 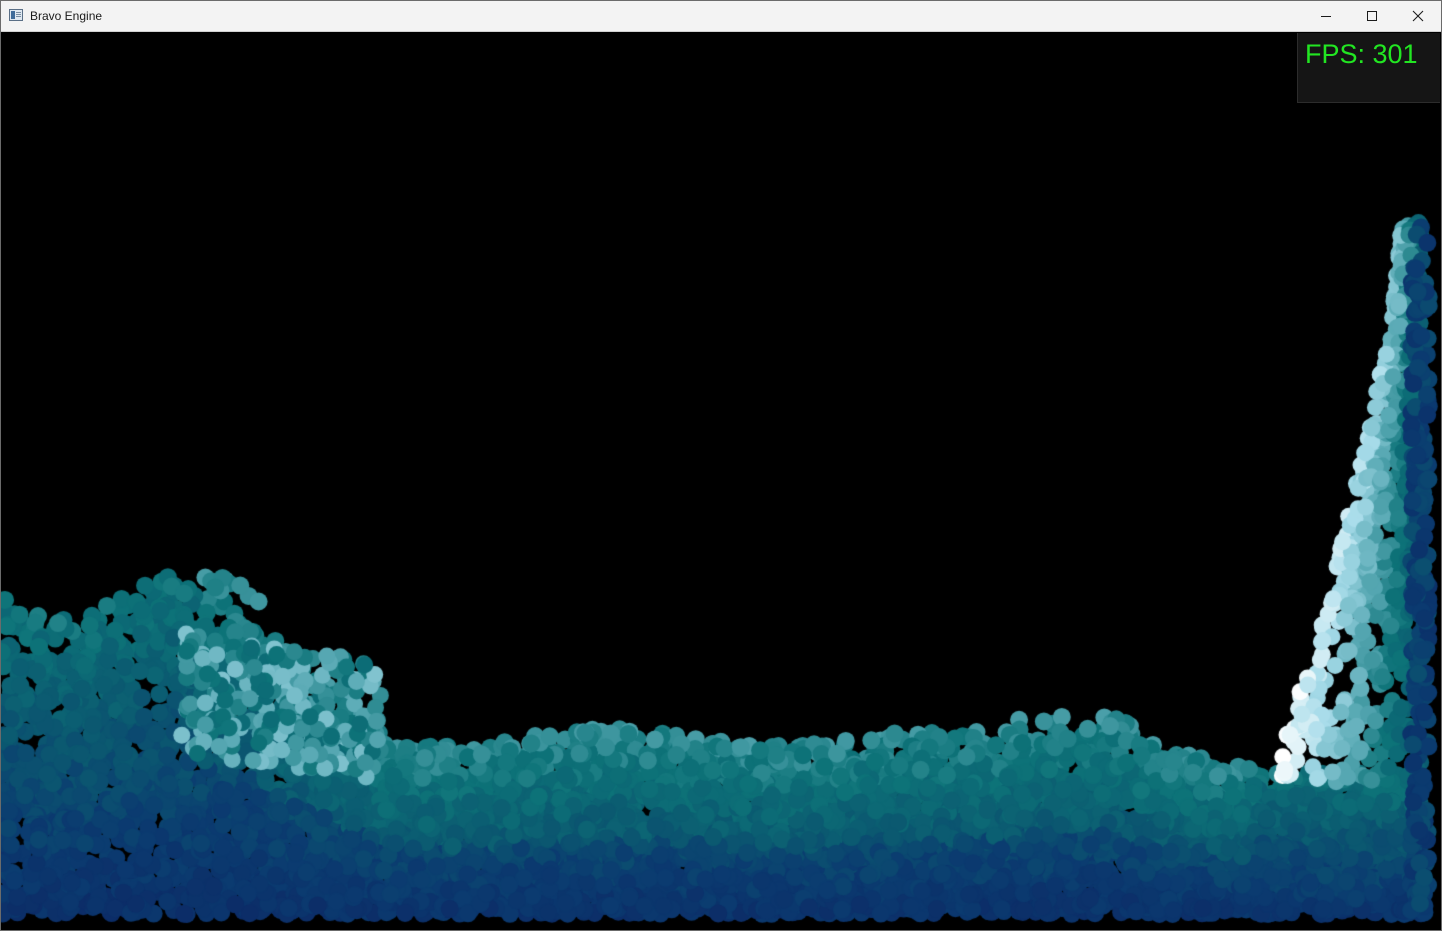 I want to click on close-icon, so click(x=1418, y=16).